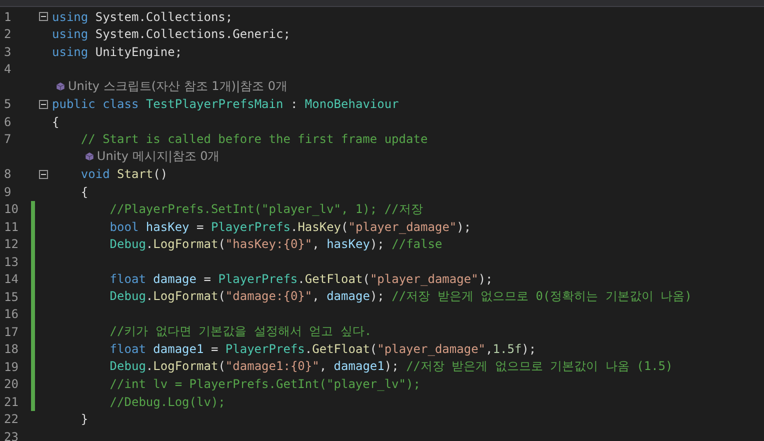 The image size is (764, 441). What do you see at coordinates (322, 349) in the screenshot?
I see `code-line: float damage1 = PlayerPrefs.GetFloat("player_damage",1.5f);` at bounding box center [322, 349].